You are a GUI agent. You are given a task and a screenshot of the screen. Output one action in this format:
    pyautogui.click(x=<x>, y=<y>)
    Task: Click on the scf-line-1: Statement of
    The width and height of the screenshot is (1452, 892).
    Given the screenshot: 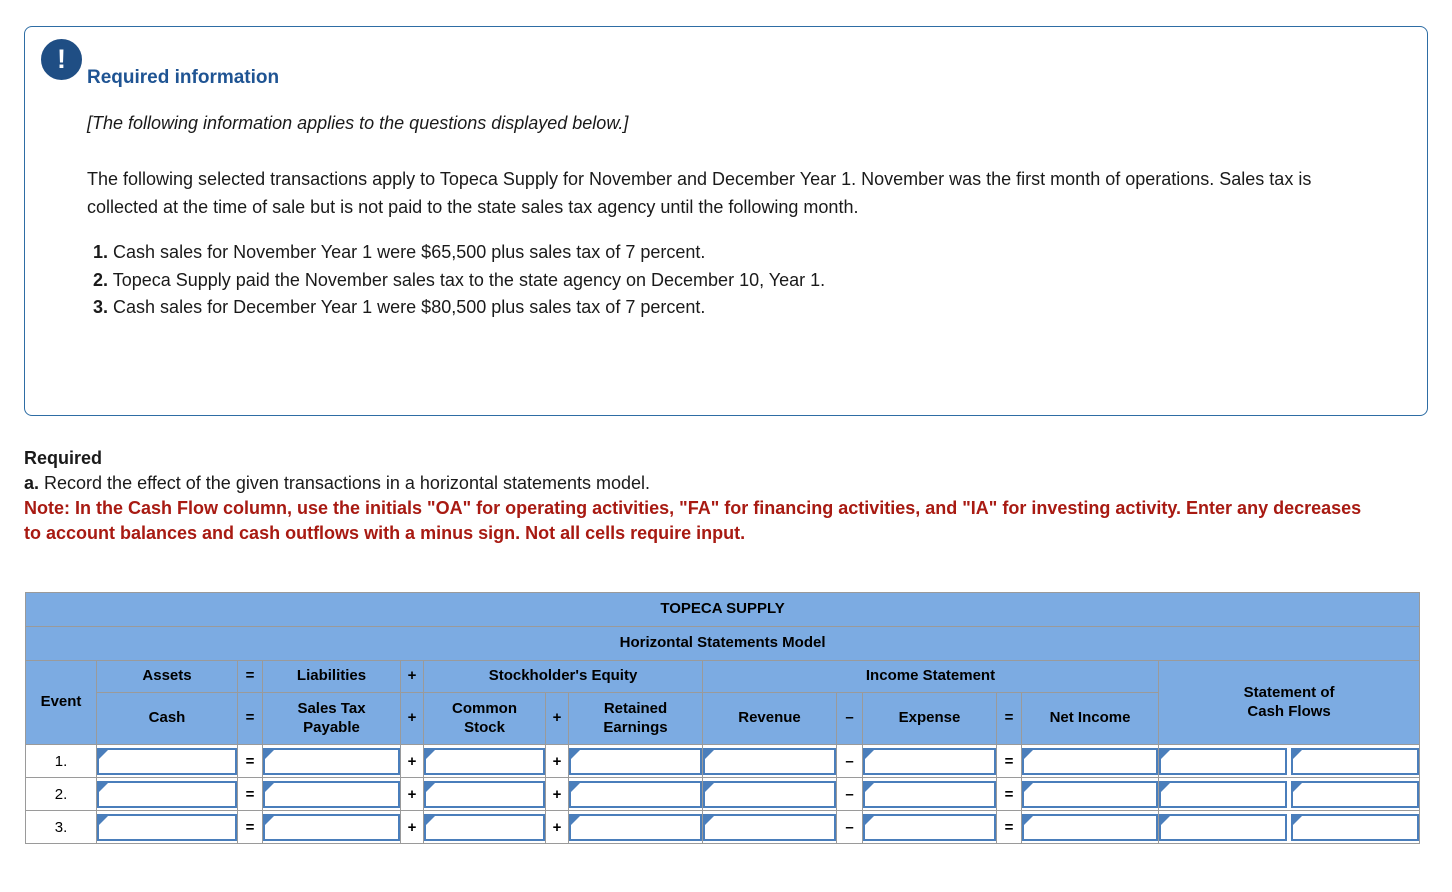 What is the action you would take?
    pyautogui.click(x=1289, y=692)
    